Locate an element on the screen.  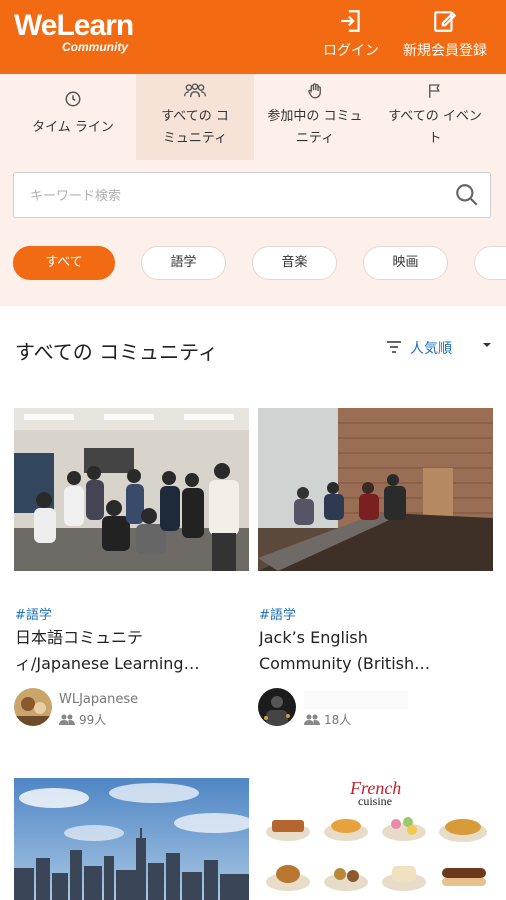
logo-sub-text: Community is located at coordinates (95, 47).